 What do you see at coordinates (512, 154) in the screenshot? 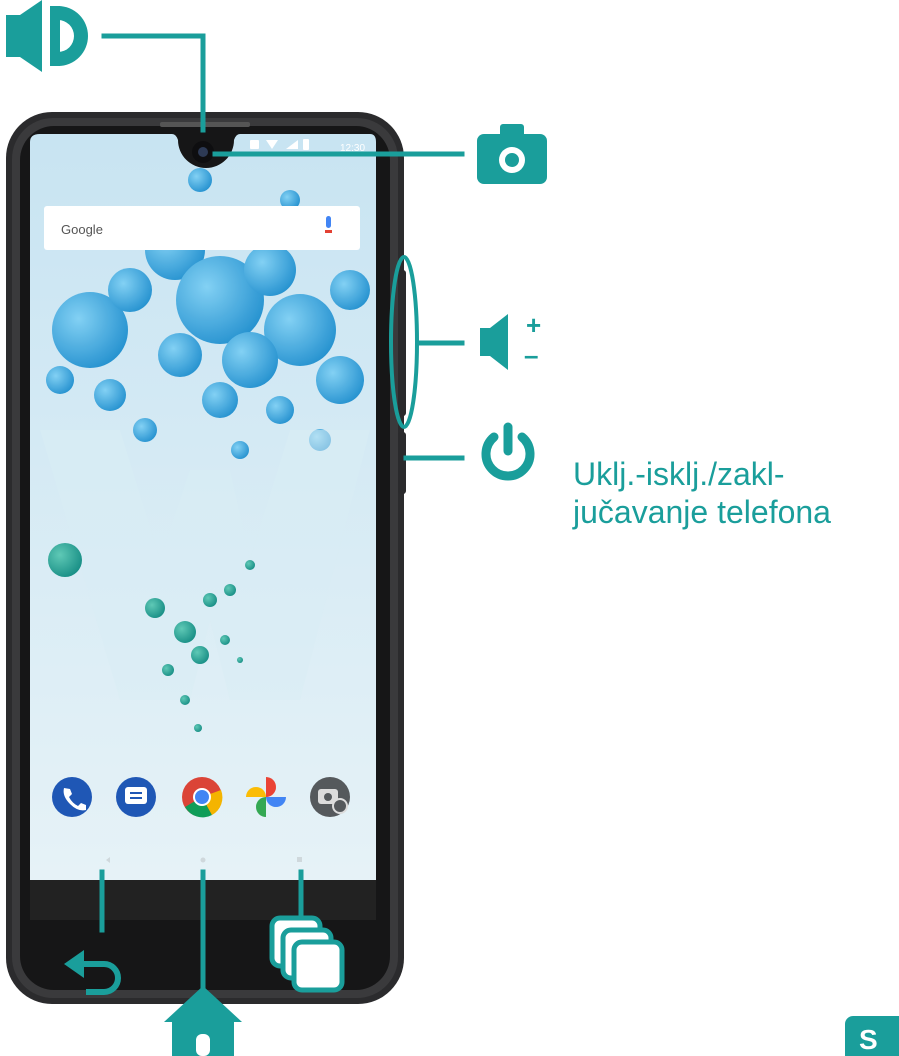
I see `camera-icon` at bounding box center [512, 154].